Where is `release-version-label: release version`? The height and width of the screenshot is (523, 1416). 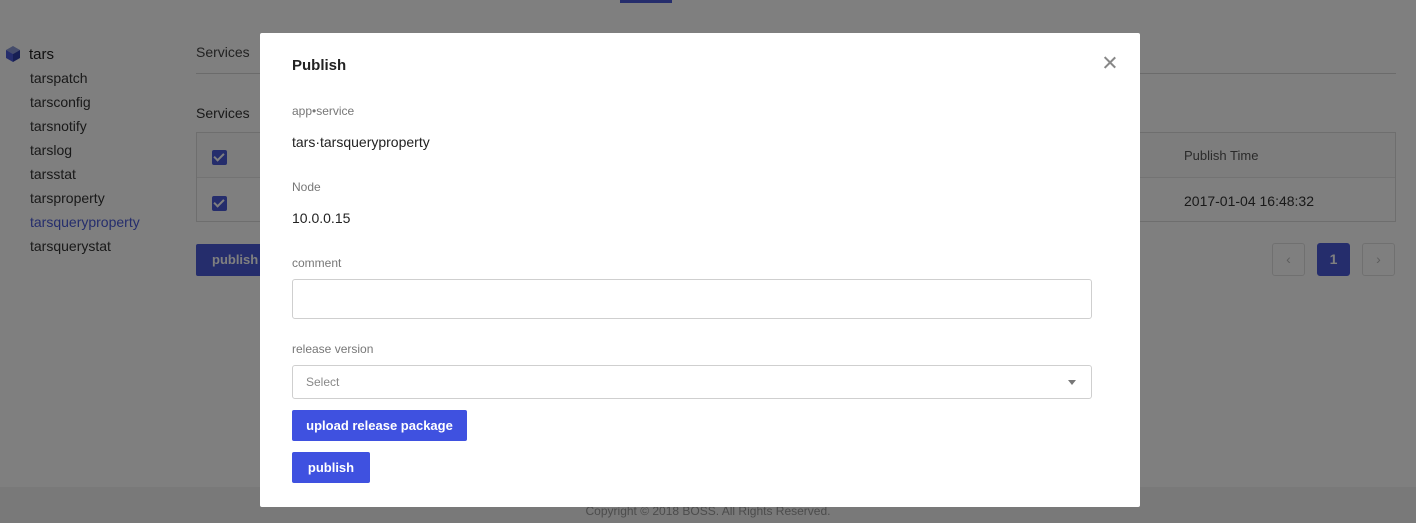 release-version-label: release version is located at coordinates (333, 349).